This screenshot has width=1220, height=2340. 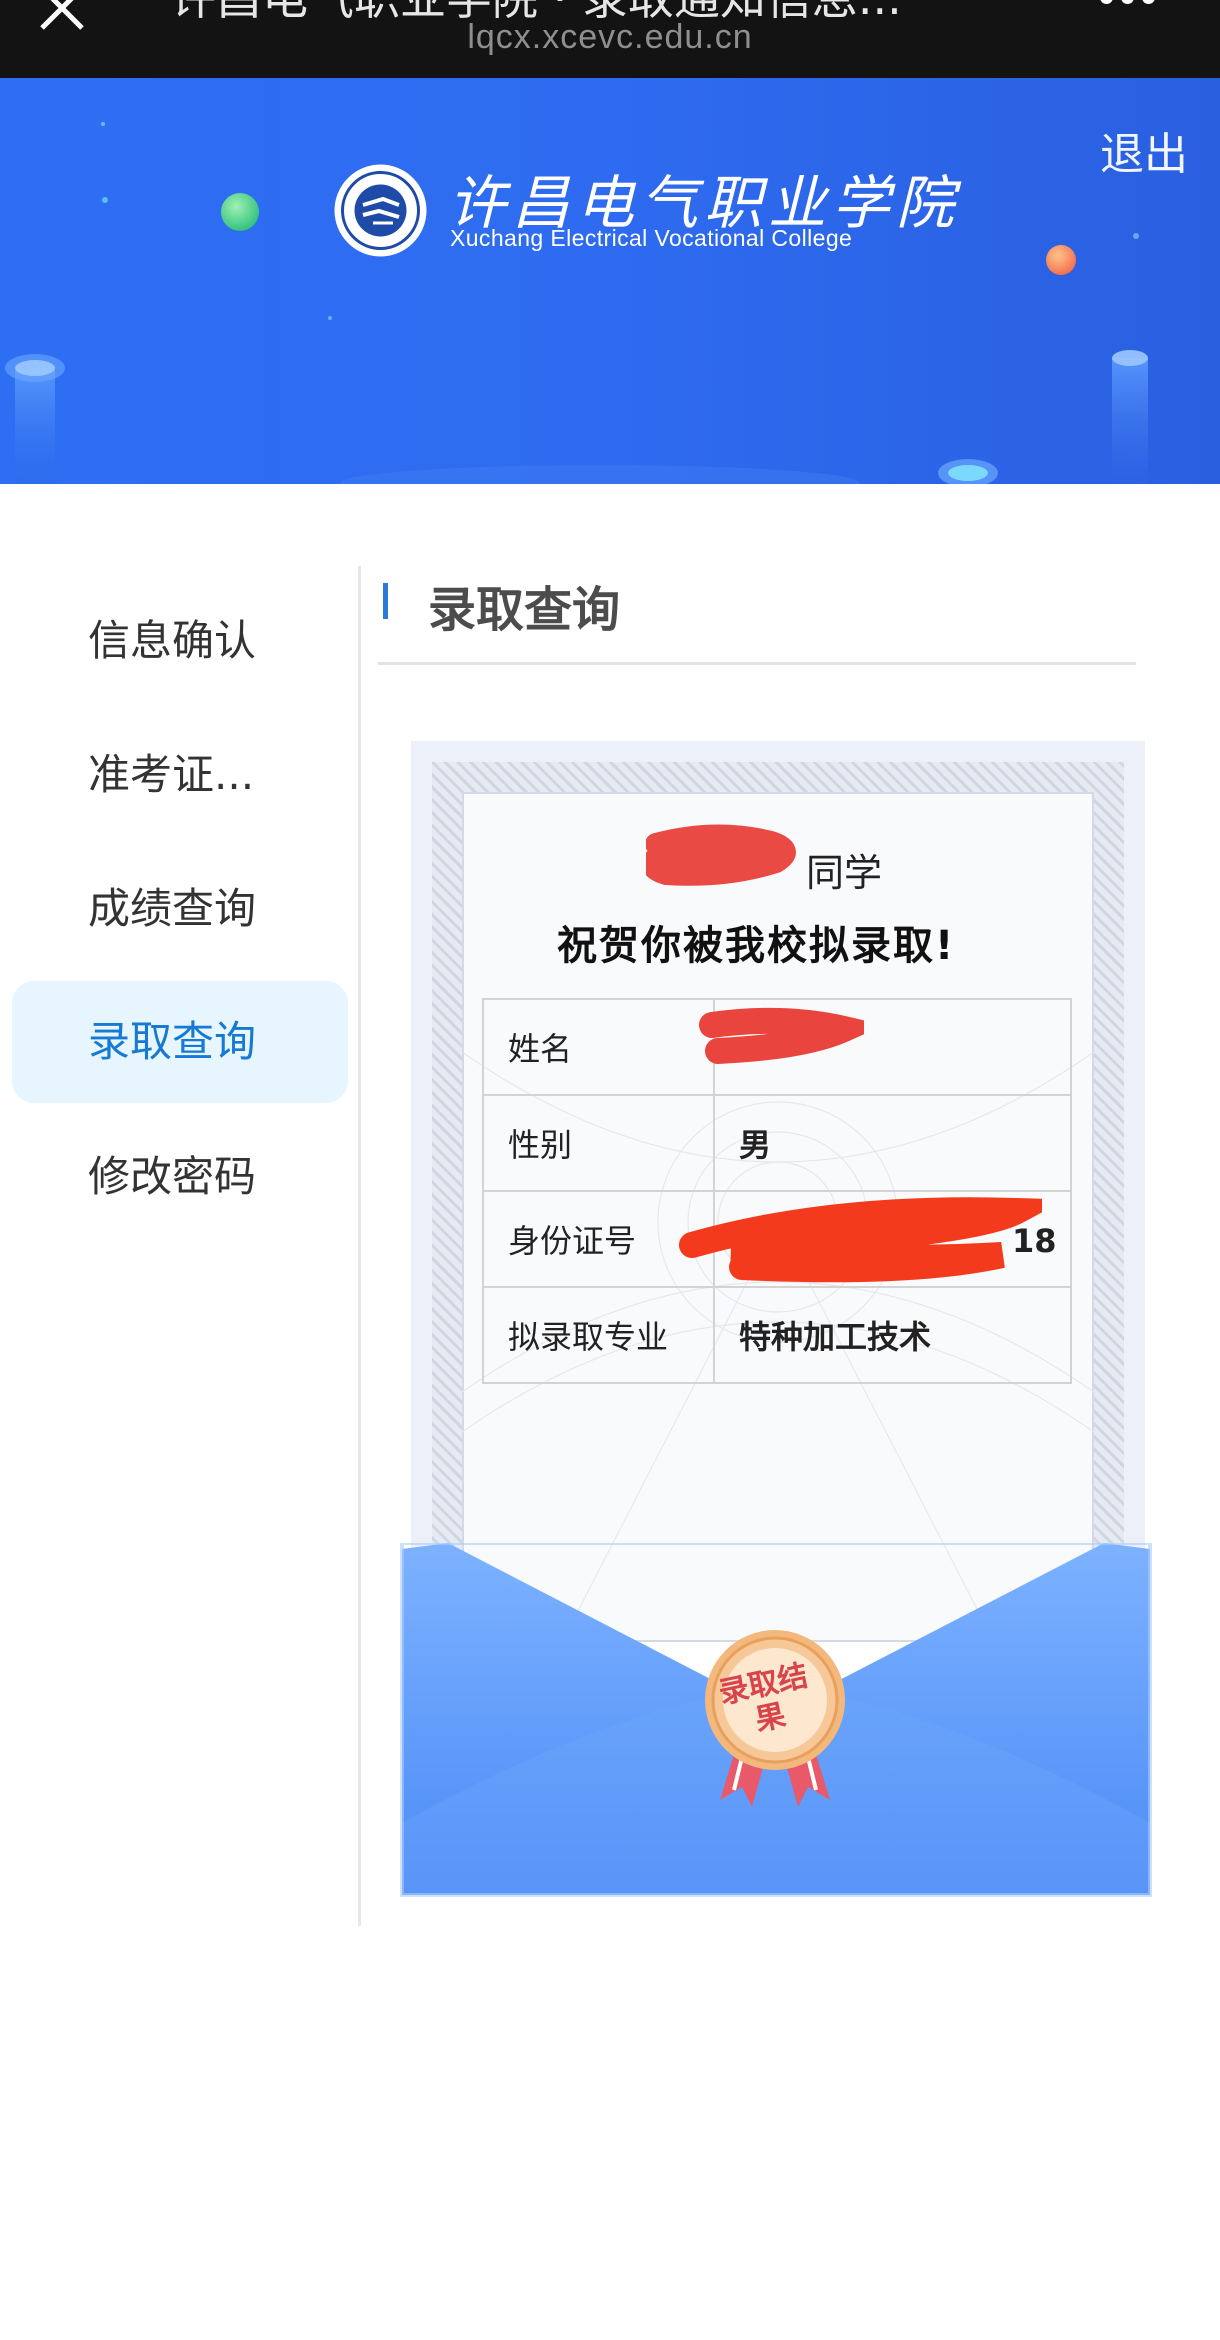 What do you see at coordinates (172, 1041) in the screenshot?
I see `sidebar-item-label: 录取查询` at bounding box center [172, 1041].